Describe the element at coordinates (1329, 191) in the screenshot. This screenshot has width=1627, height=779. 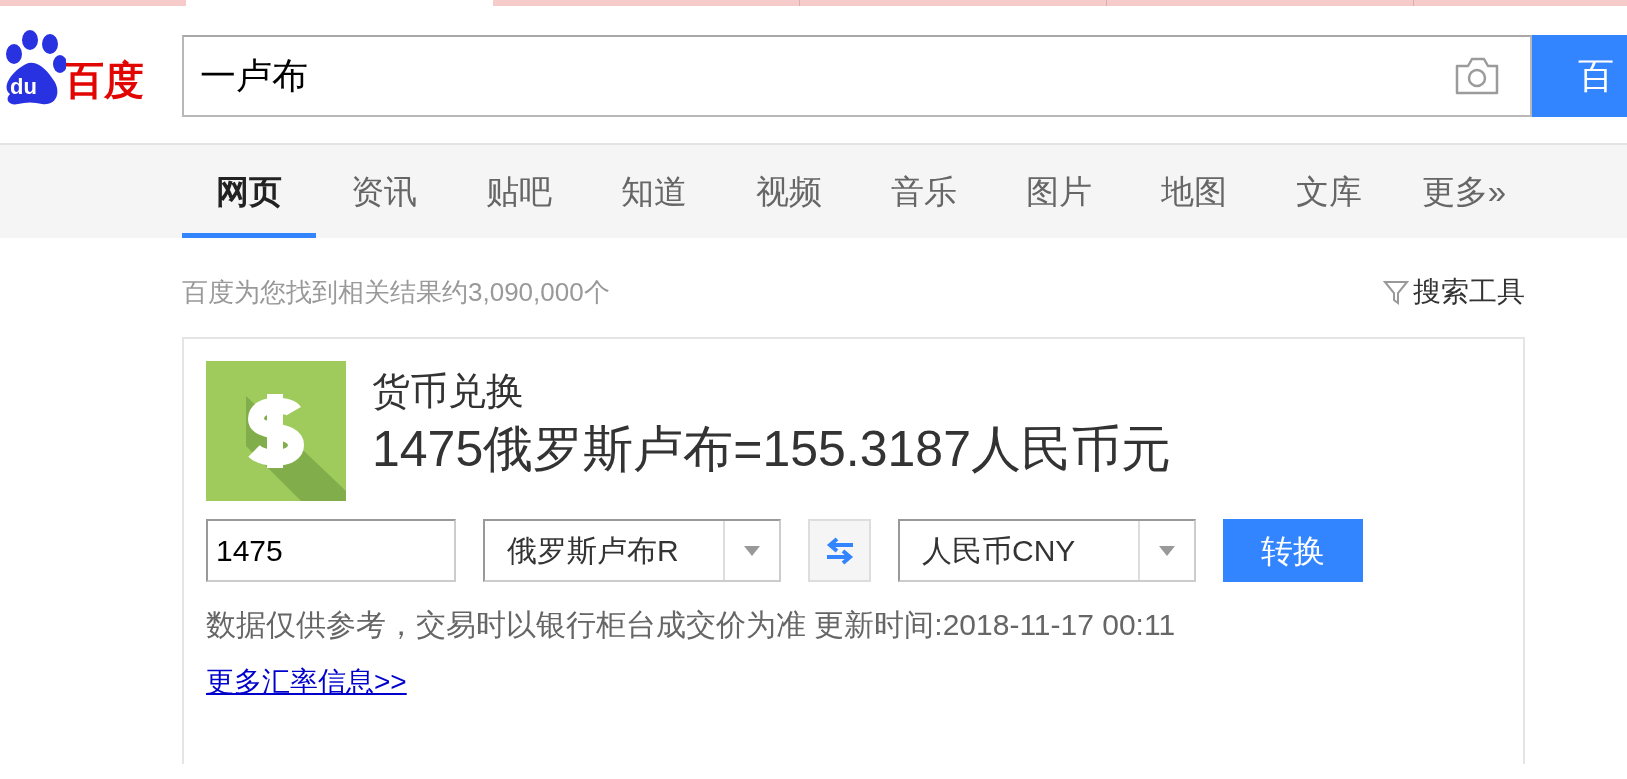
I see `nav-tab: 文库` at that location.